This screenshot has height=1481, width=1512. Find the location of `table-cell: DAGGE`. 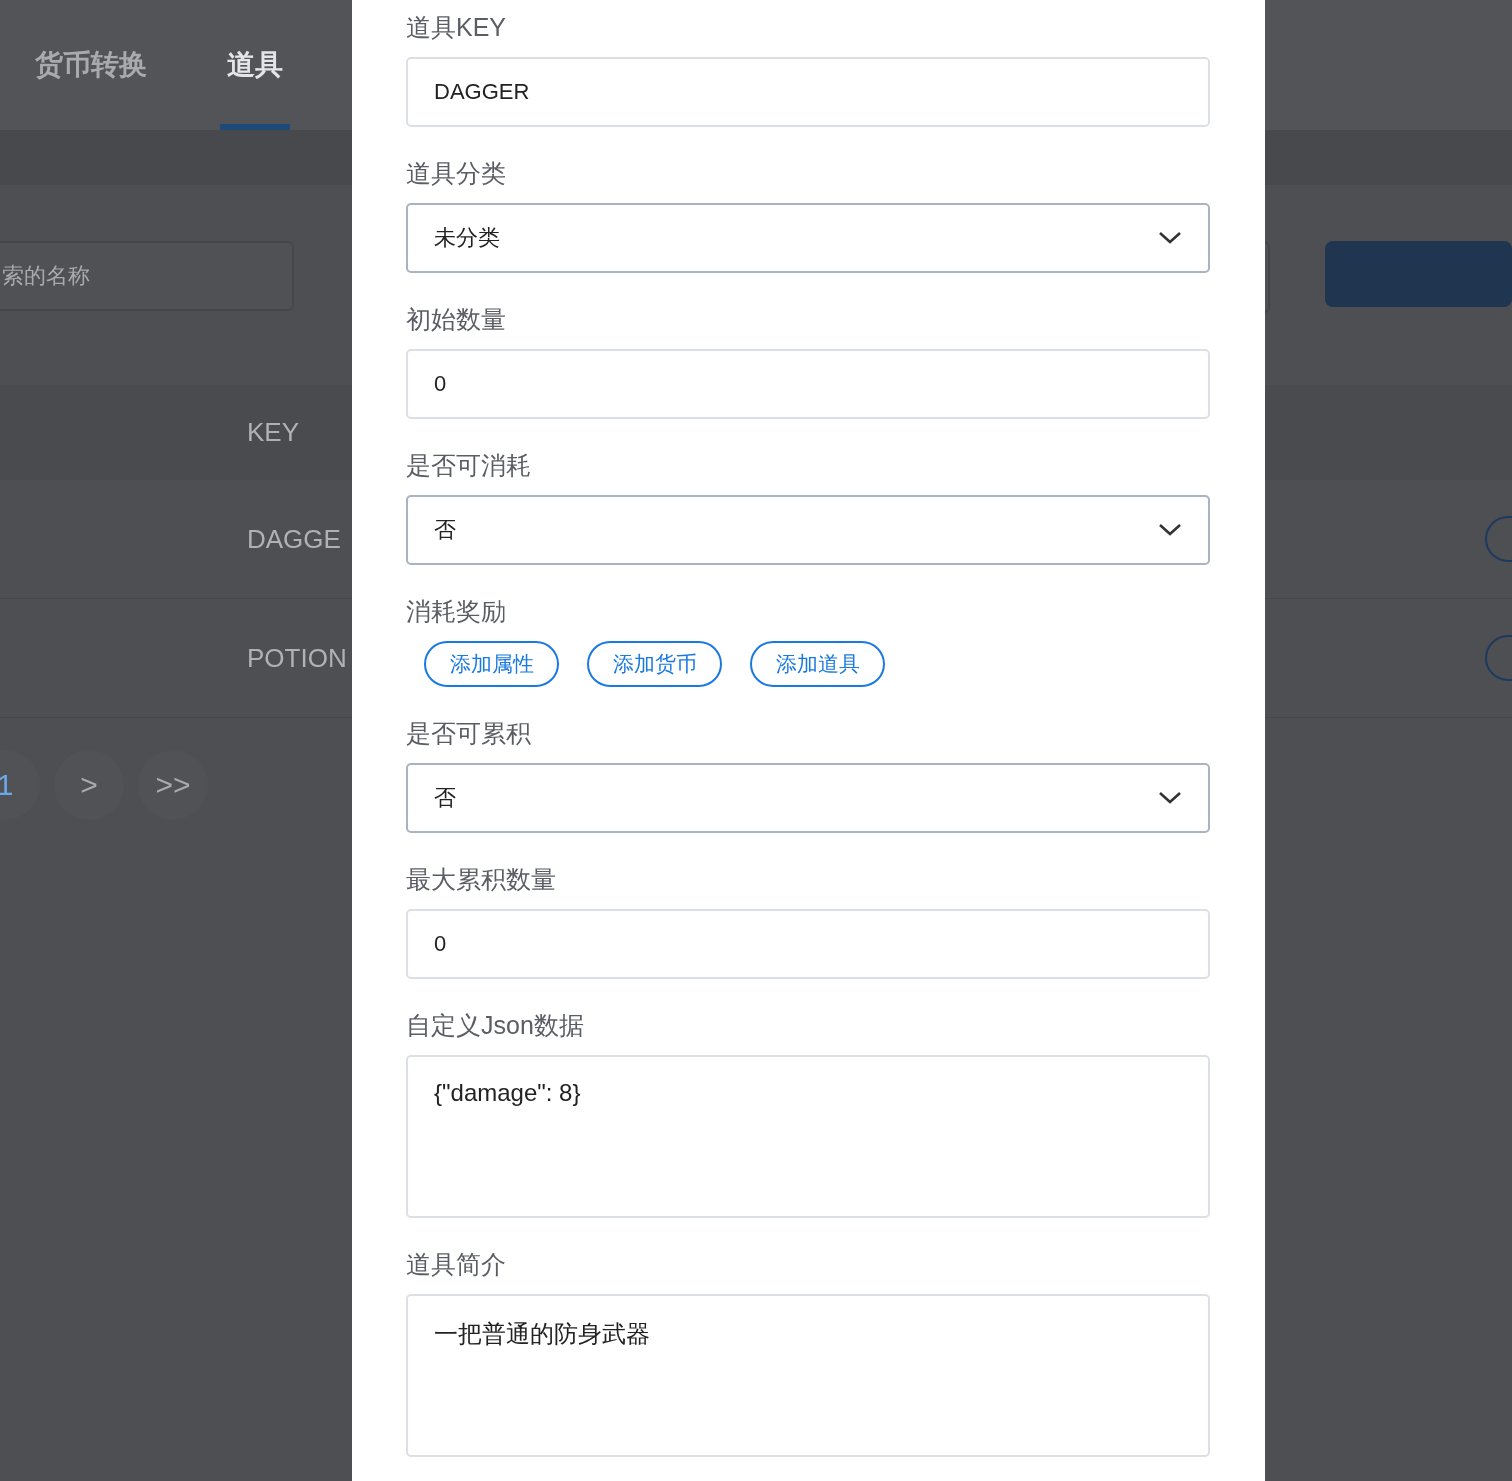

table-cell: DAGGE is located at coordinates (294, 539).